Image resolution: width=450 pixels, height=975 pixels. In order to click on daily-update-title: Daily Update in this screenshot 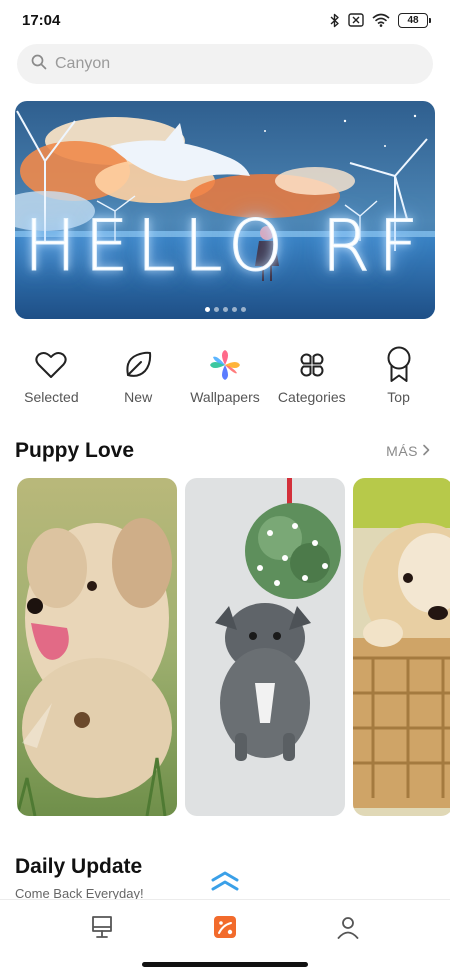, I will do `click(79, 866)`.